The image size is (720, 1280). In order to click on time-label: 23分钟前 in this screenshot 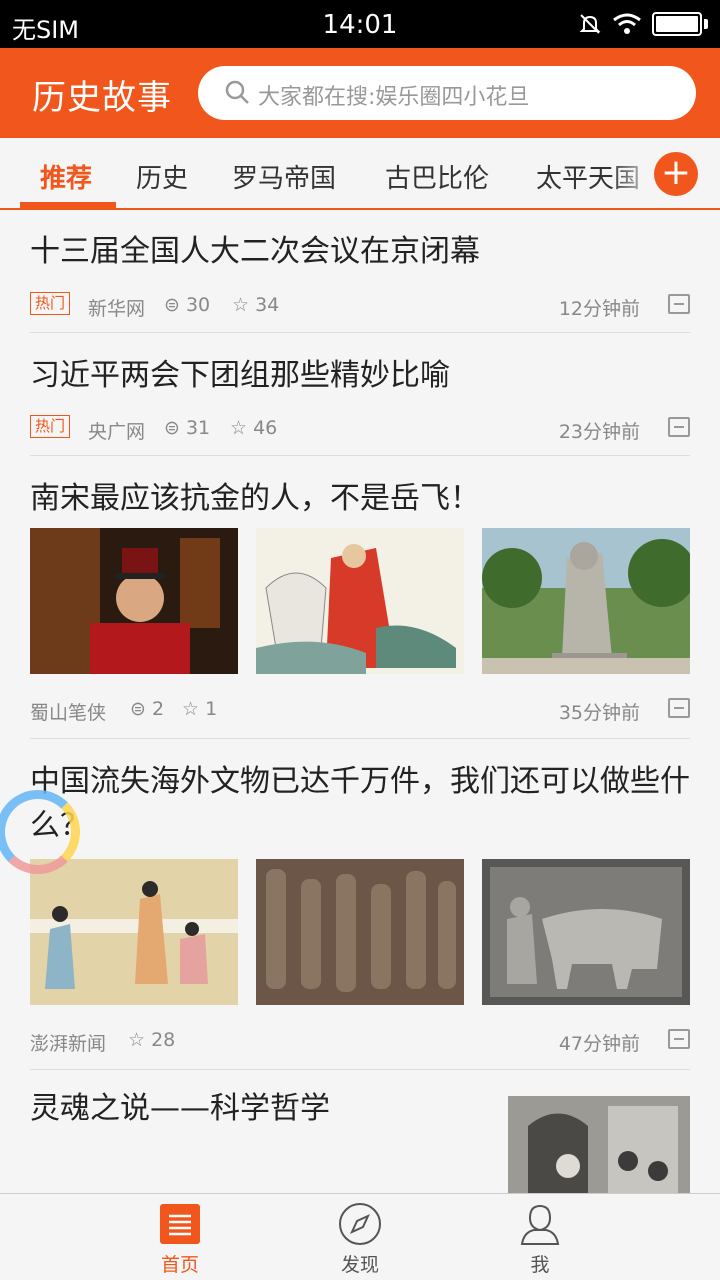, I will do `click(599, 432)`.